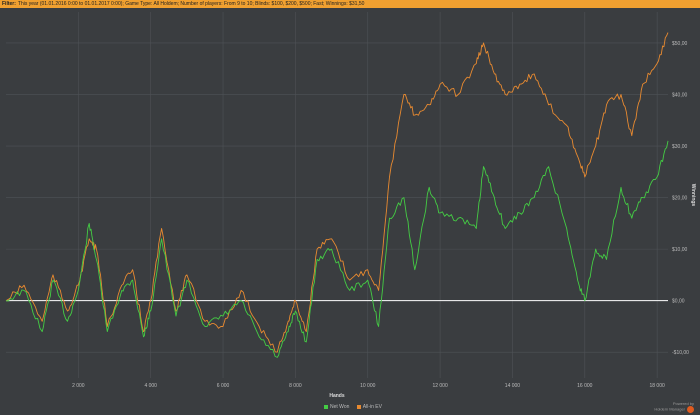 This screenshot has width=700, height=415. Describe the element at coordinates (657, 386) in the screenshot. I see `x-tick-label: 18 000` at that location.